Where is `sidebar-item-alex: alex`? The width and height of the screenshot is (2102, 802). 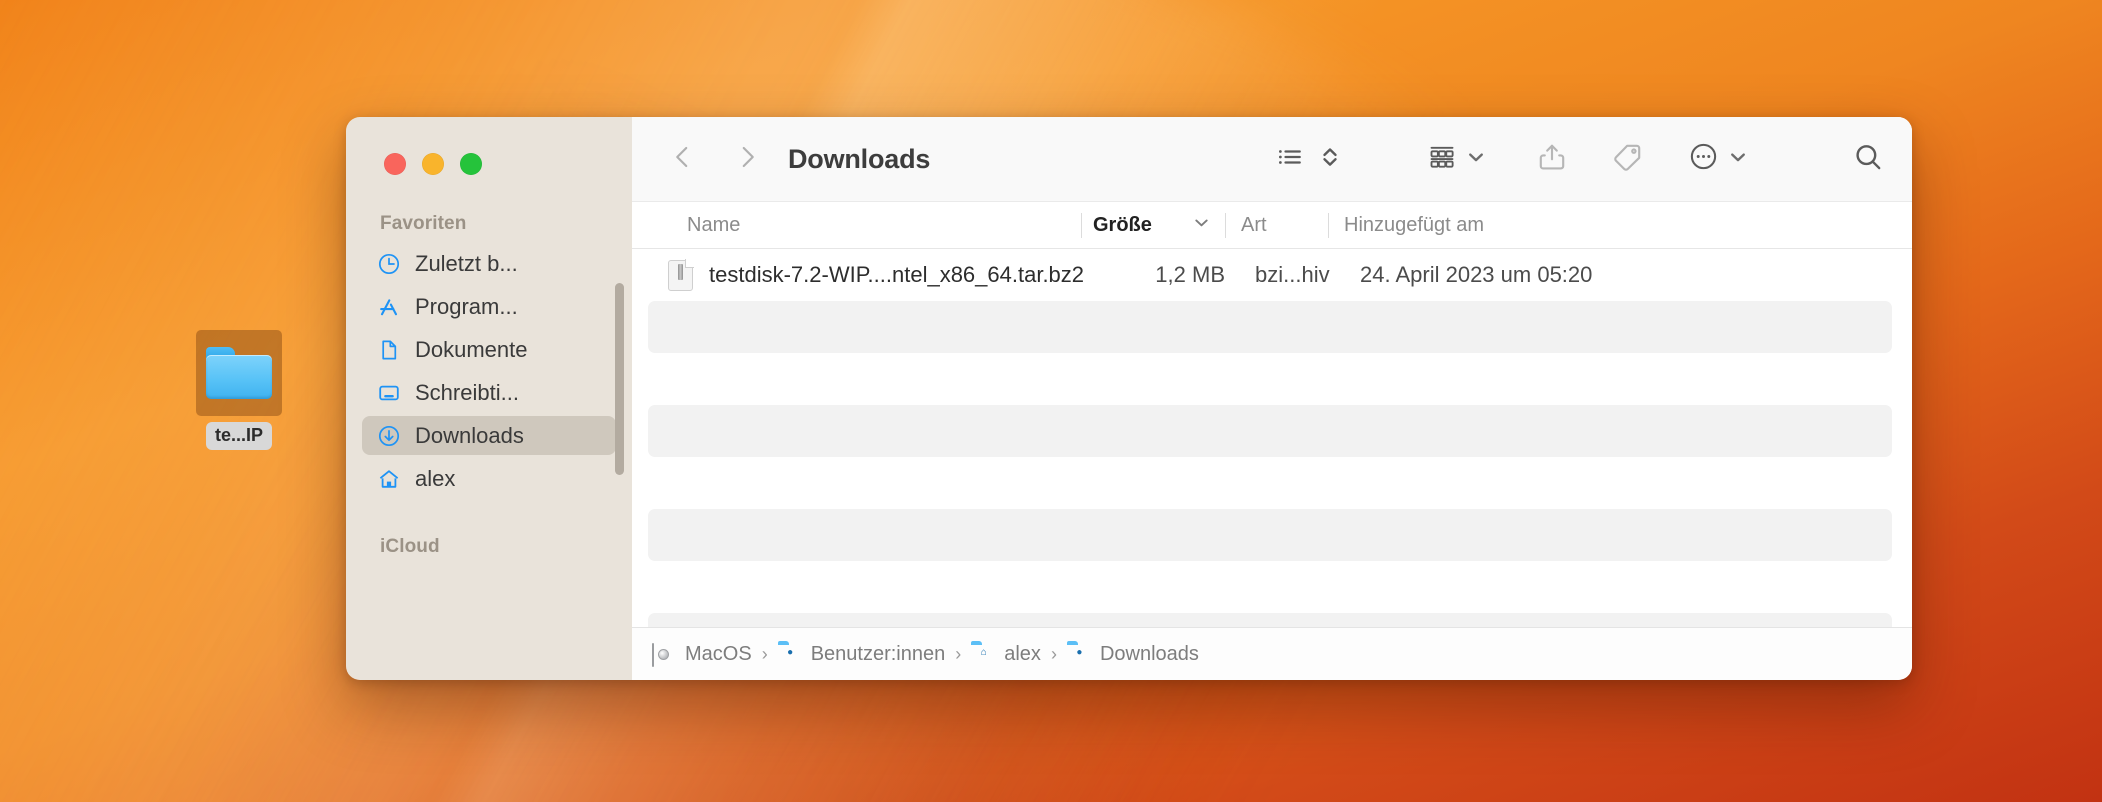
sidebar-item-alex: alex is located at coordinates (489, 478).